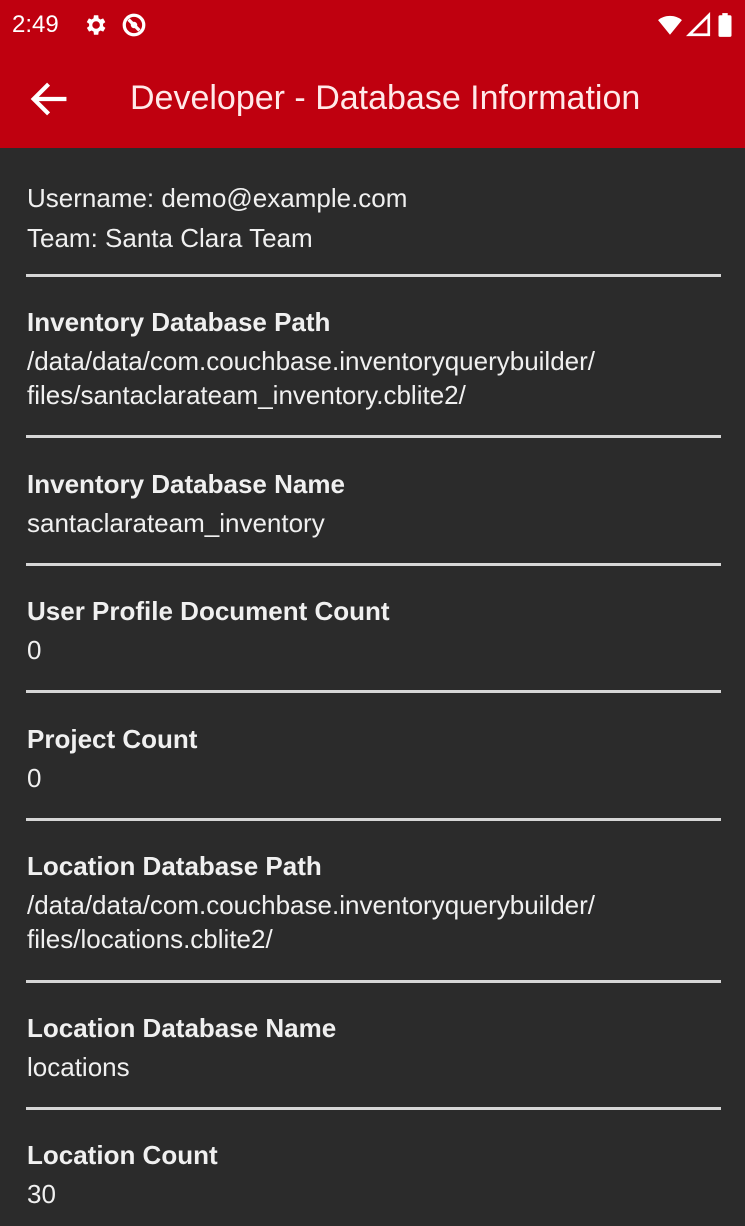 The height and width of the screenshot is (1226, 745). Describe the element at coordinates (374, 759) in the screenshot. I see `project-count-section: Project Count 0` at that location.